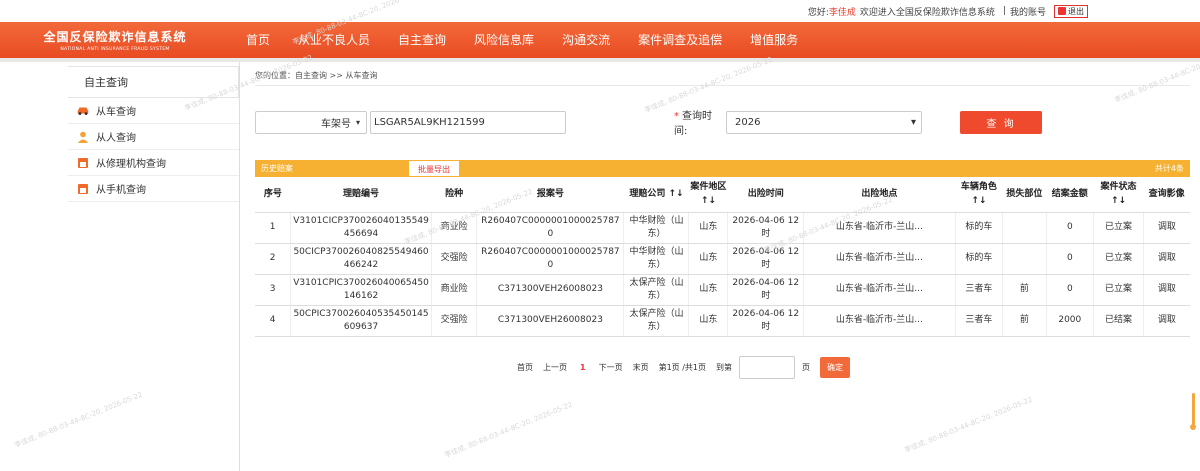  What do you see at coordinates (121, 190) in the screenshot?
I see `sidebar-item-label: 从手机查询` at bounding box center [121, 190].